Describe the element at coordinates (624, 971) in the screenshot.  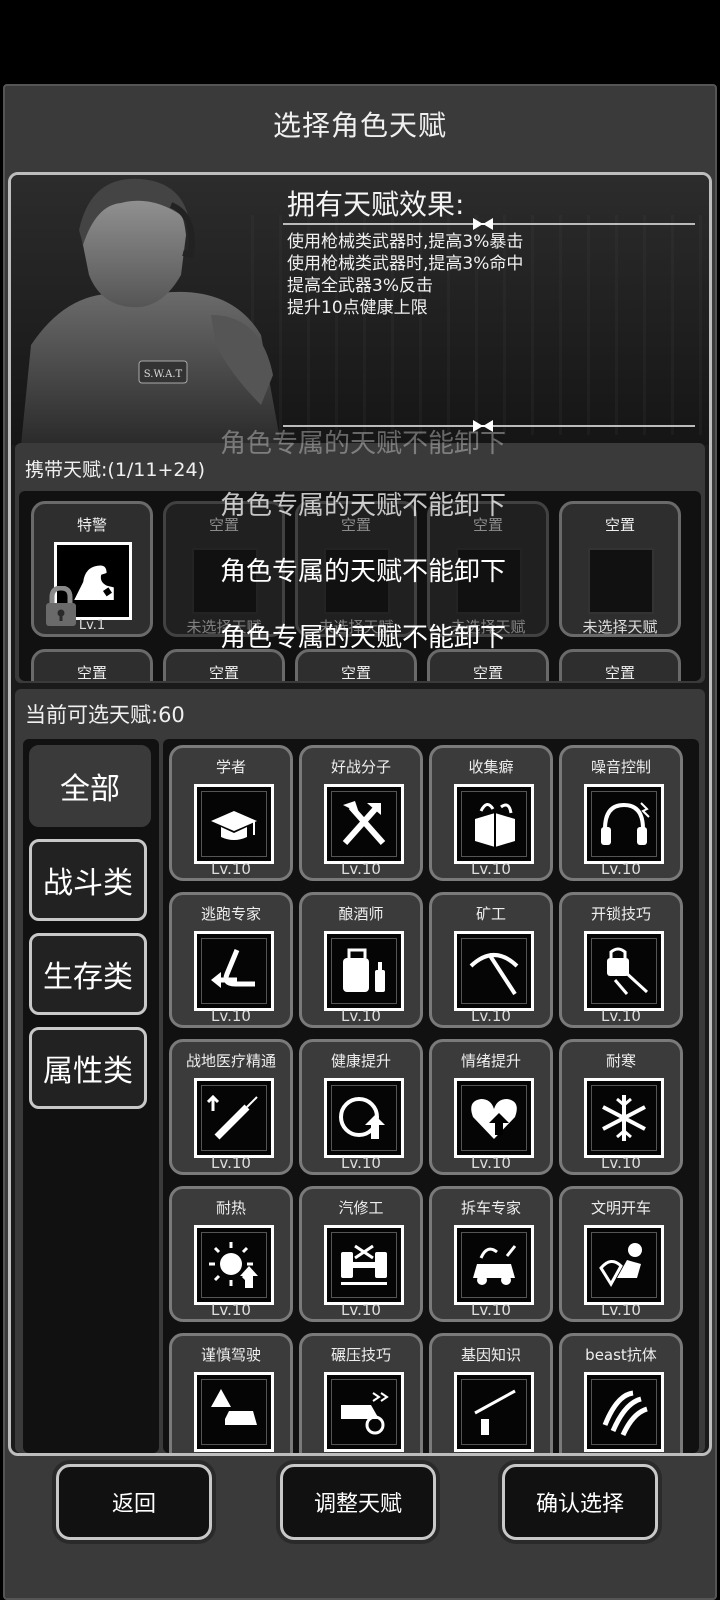
I see `lockpick-icon` at that location.